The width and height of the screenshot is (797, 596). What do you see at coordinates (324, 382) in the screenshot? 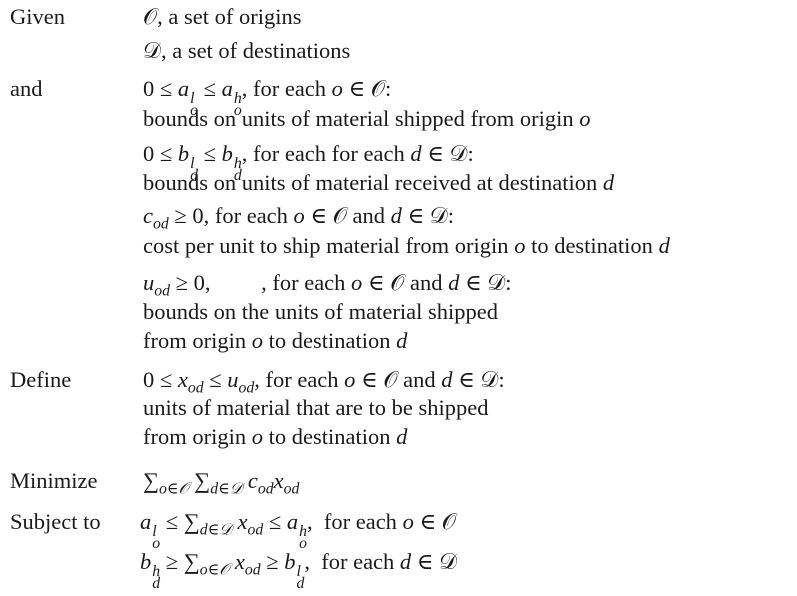
I see `decision-variable-formula: 0 ≤ xod ≤ uod, for each o ∈ 𝒪 and d ∈ 𝒟:` at bounding box center [324, 382].